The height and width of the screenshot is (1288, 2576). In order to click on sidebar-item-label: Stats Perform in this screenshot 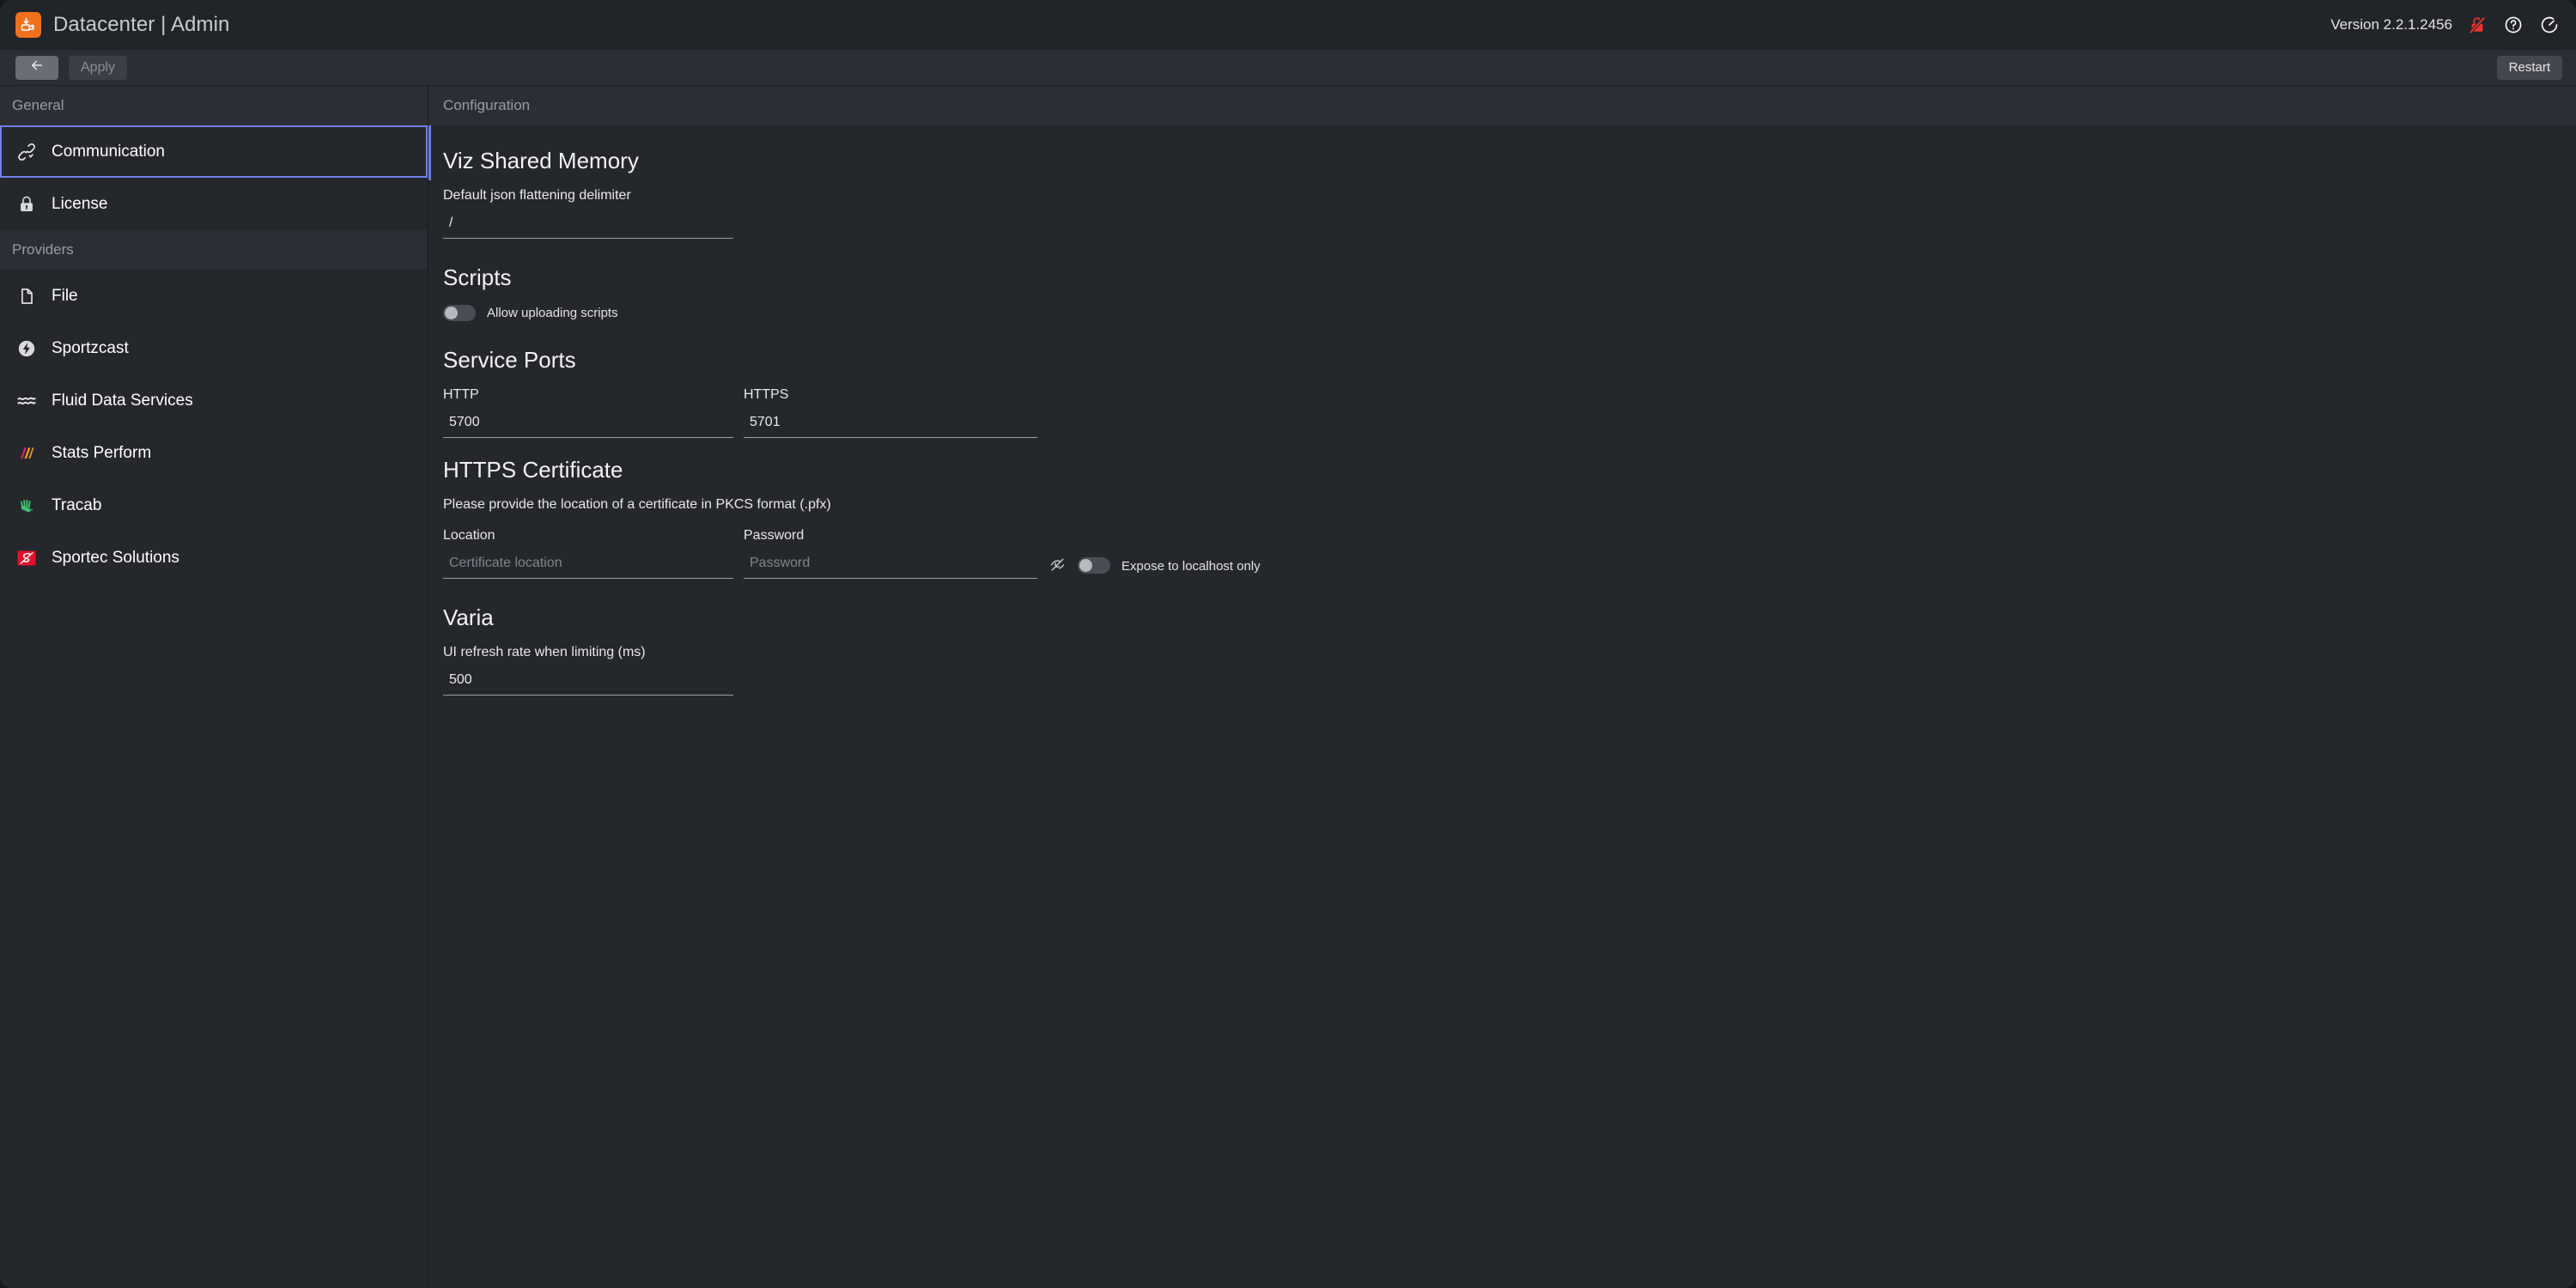, I will do `click(102, 452)`.